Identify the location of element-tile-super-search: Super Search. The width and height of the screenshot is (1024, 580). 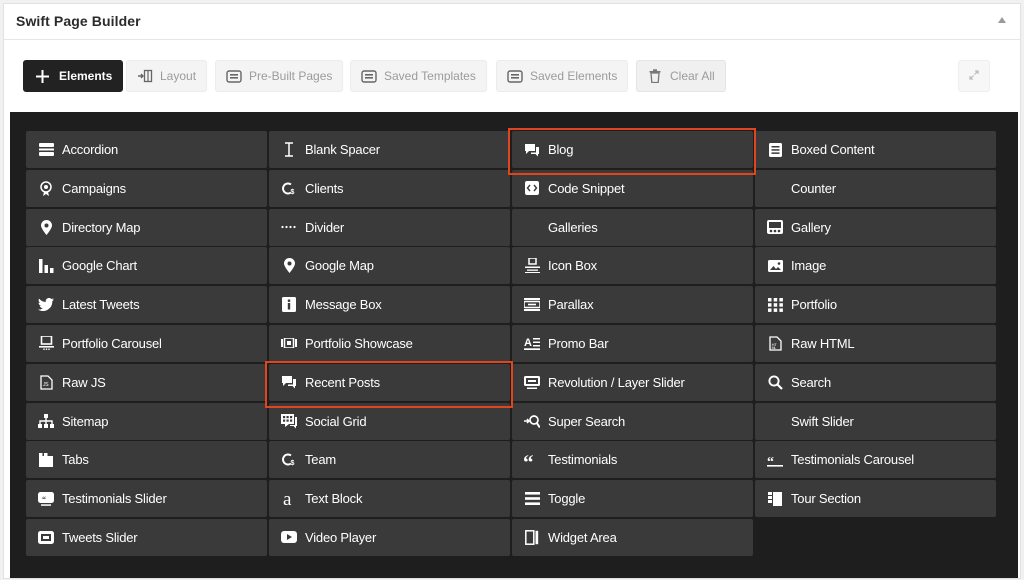
(632, 421).